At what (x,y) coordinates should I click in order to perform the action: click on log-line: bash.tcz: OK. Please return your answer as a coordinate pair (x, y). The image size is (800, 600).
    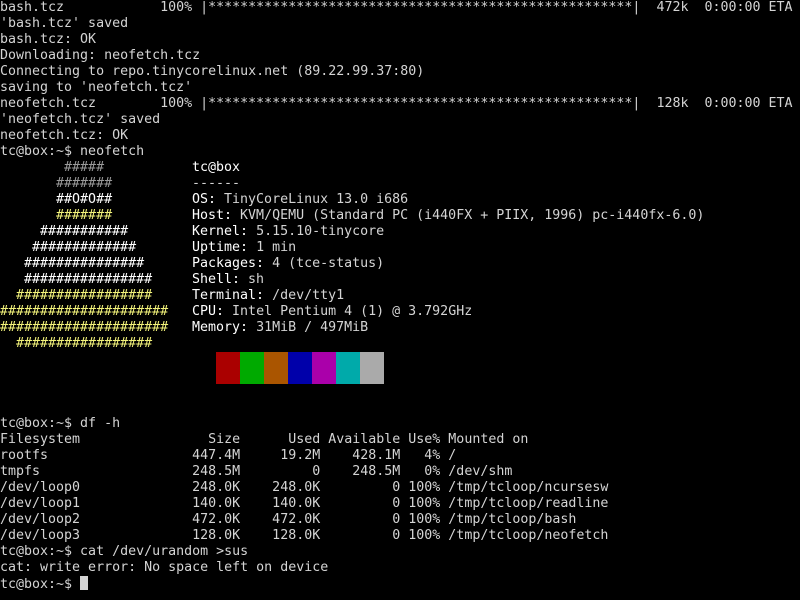
    Looking at the image, I should click on (48, 39).